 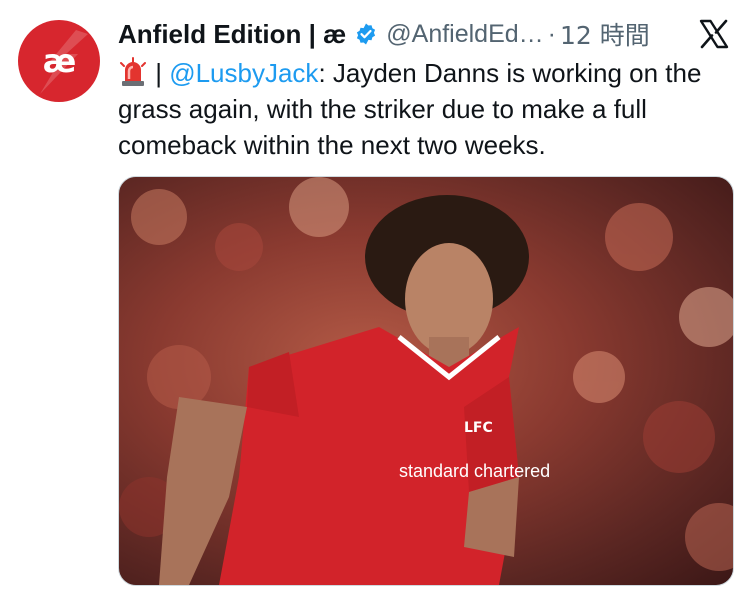 I want to click on avatar: æ, so click(x=59, y=61).